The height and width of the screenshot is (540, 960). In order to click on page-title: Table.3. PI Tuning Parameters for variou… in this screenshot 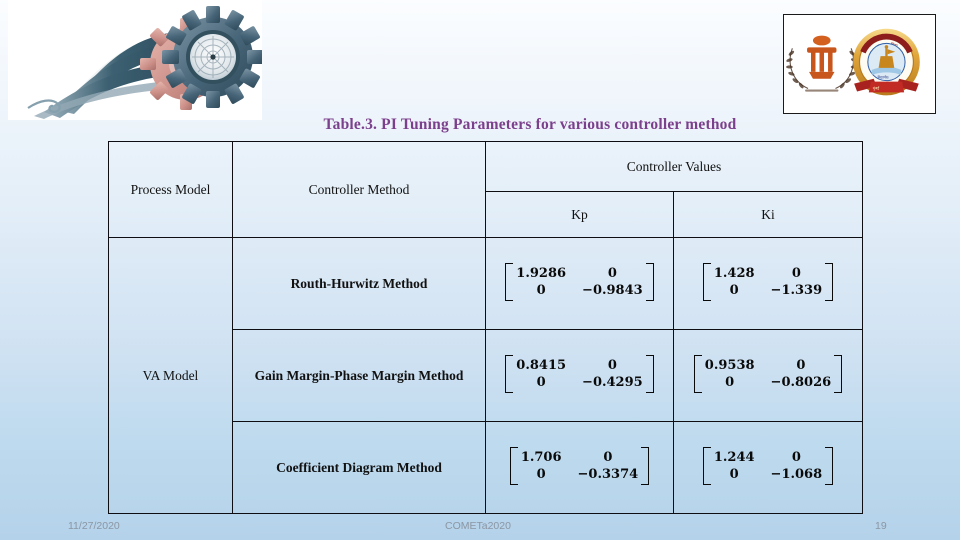, I will do `click(530, 124)`.